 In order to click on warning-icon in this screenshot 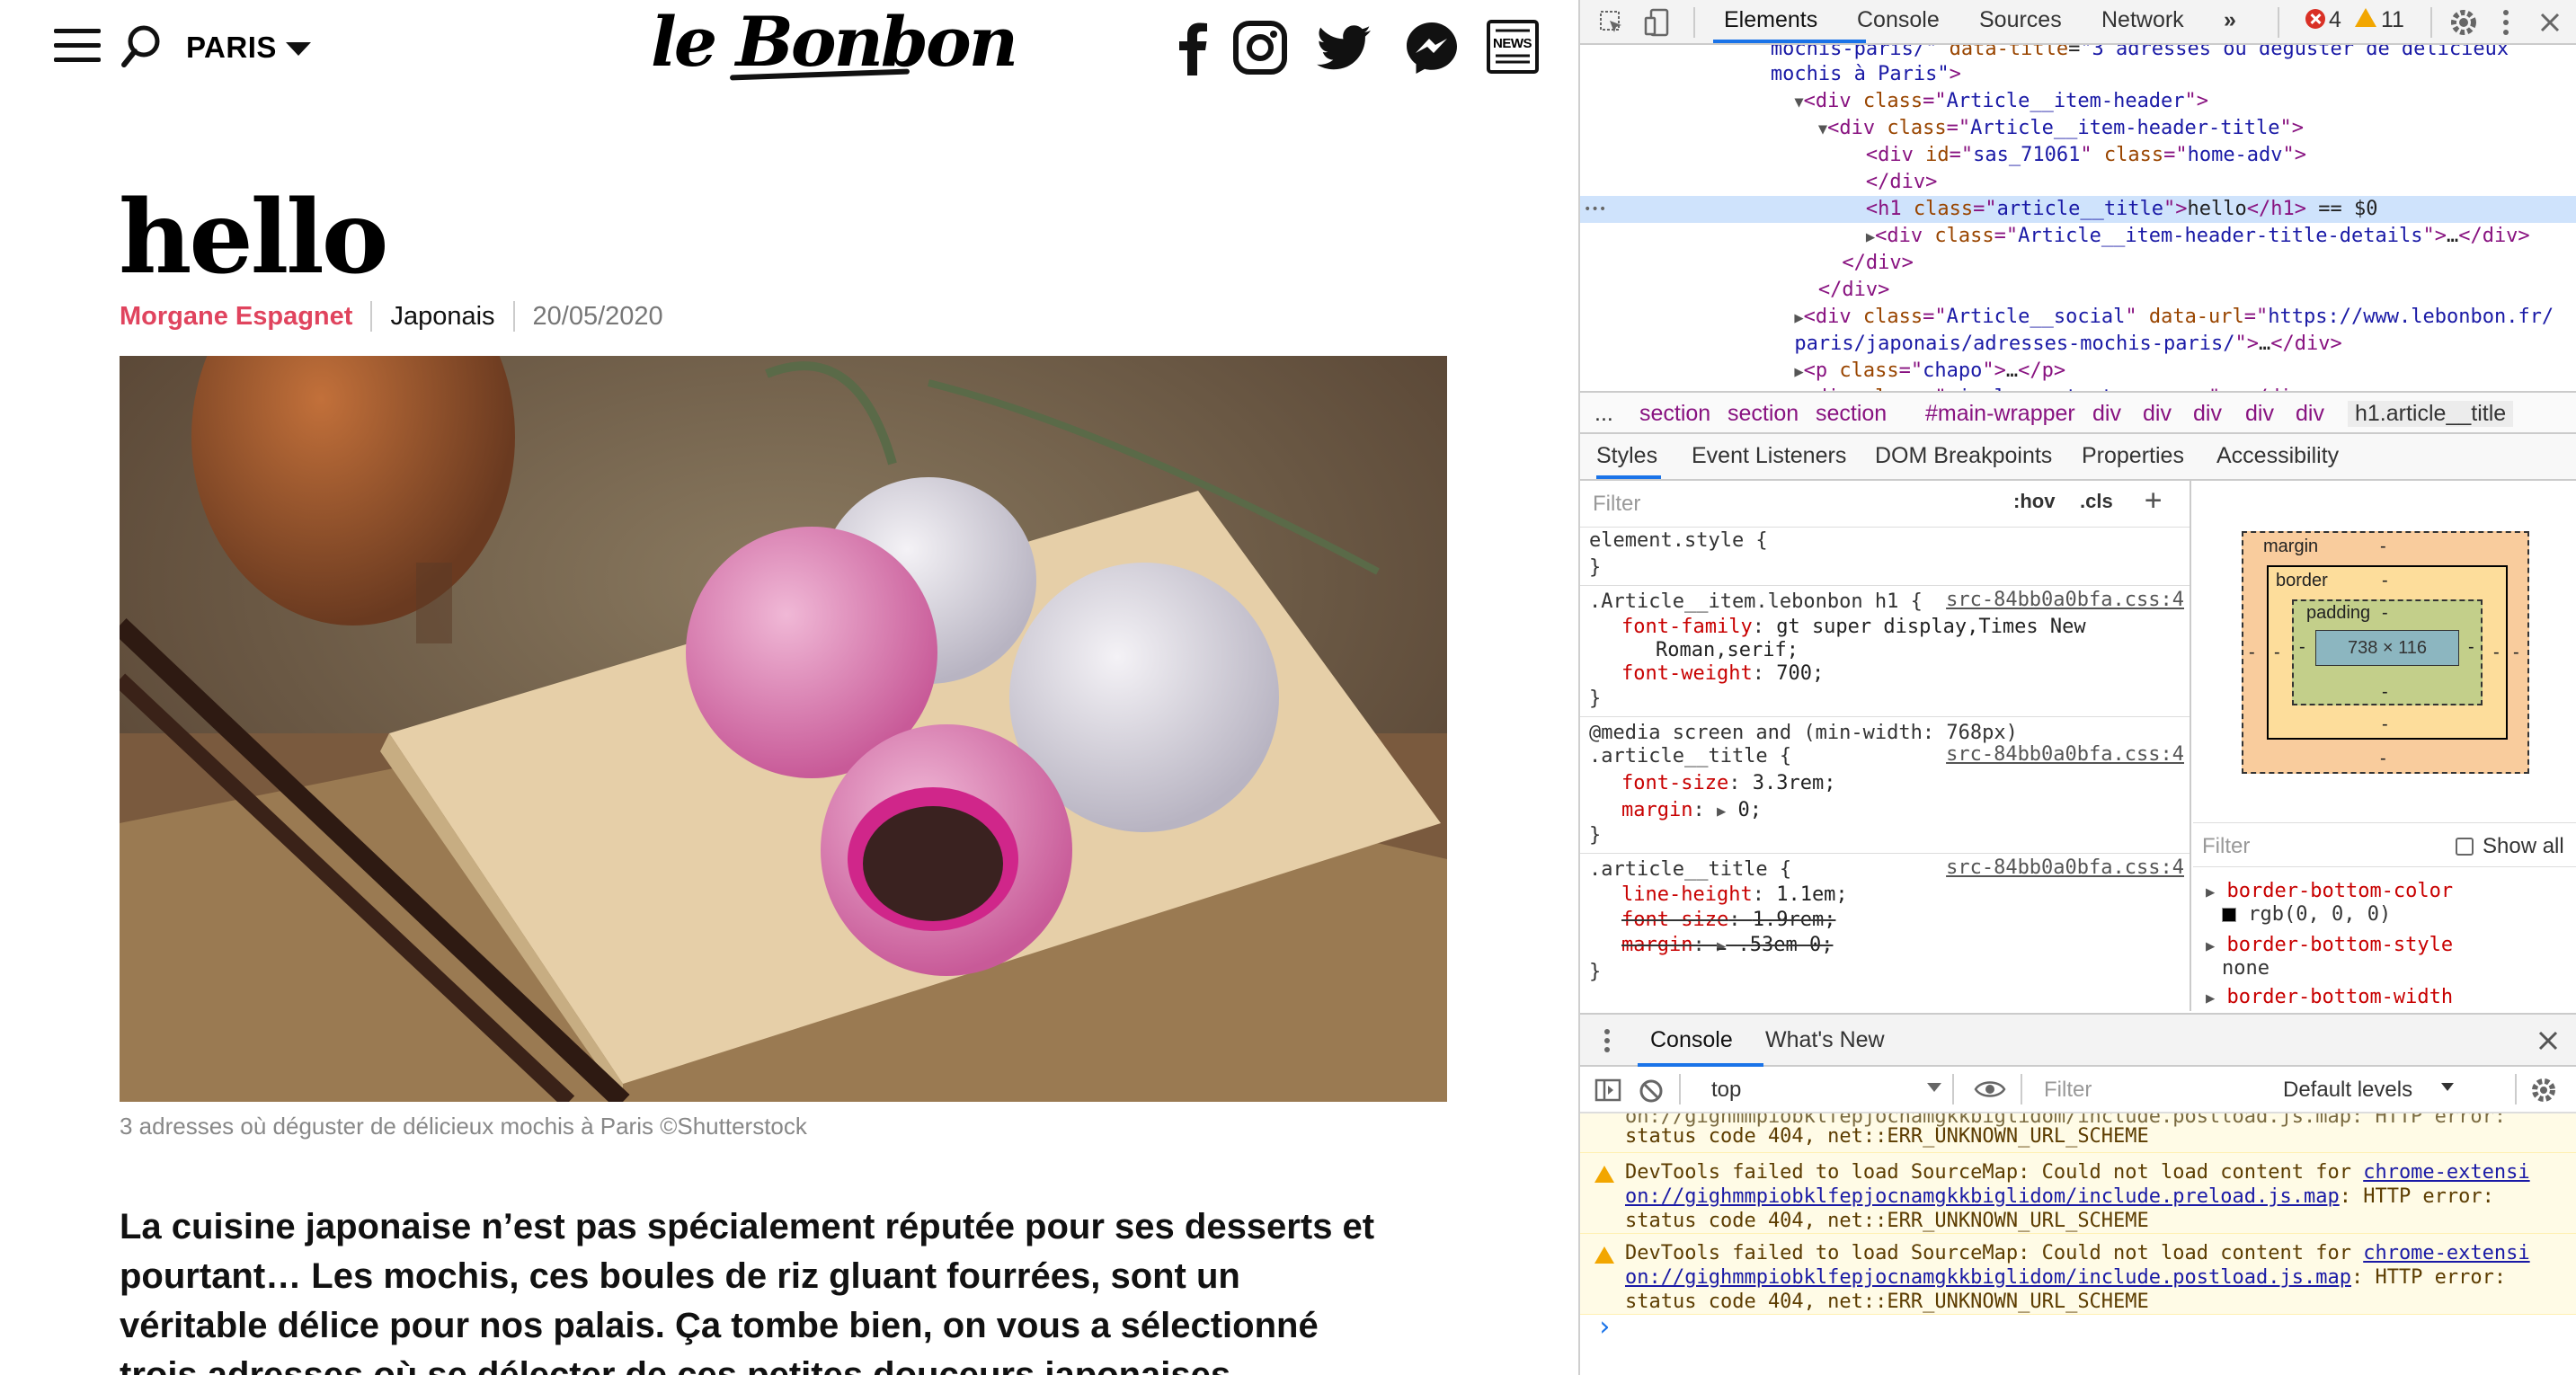, I will do `click(2365, 17)`.